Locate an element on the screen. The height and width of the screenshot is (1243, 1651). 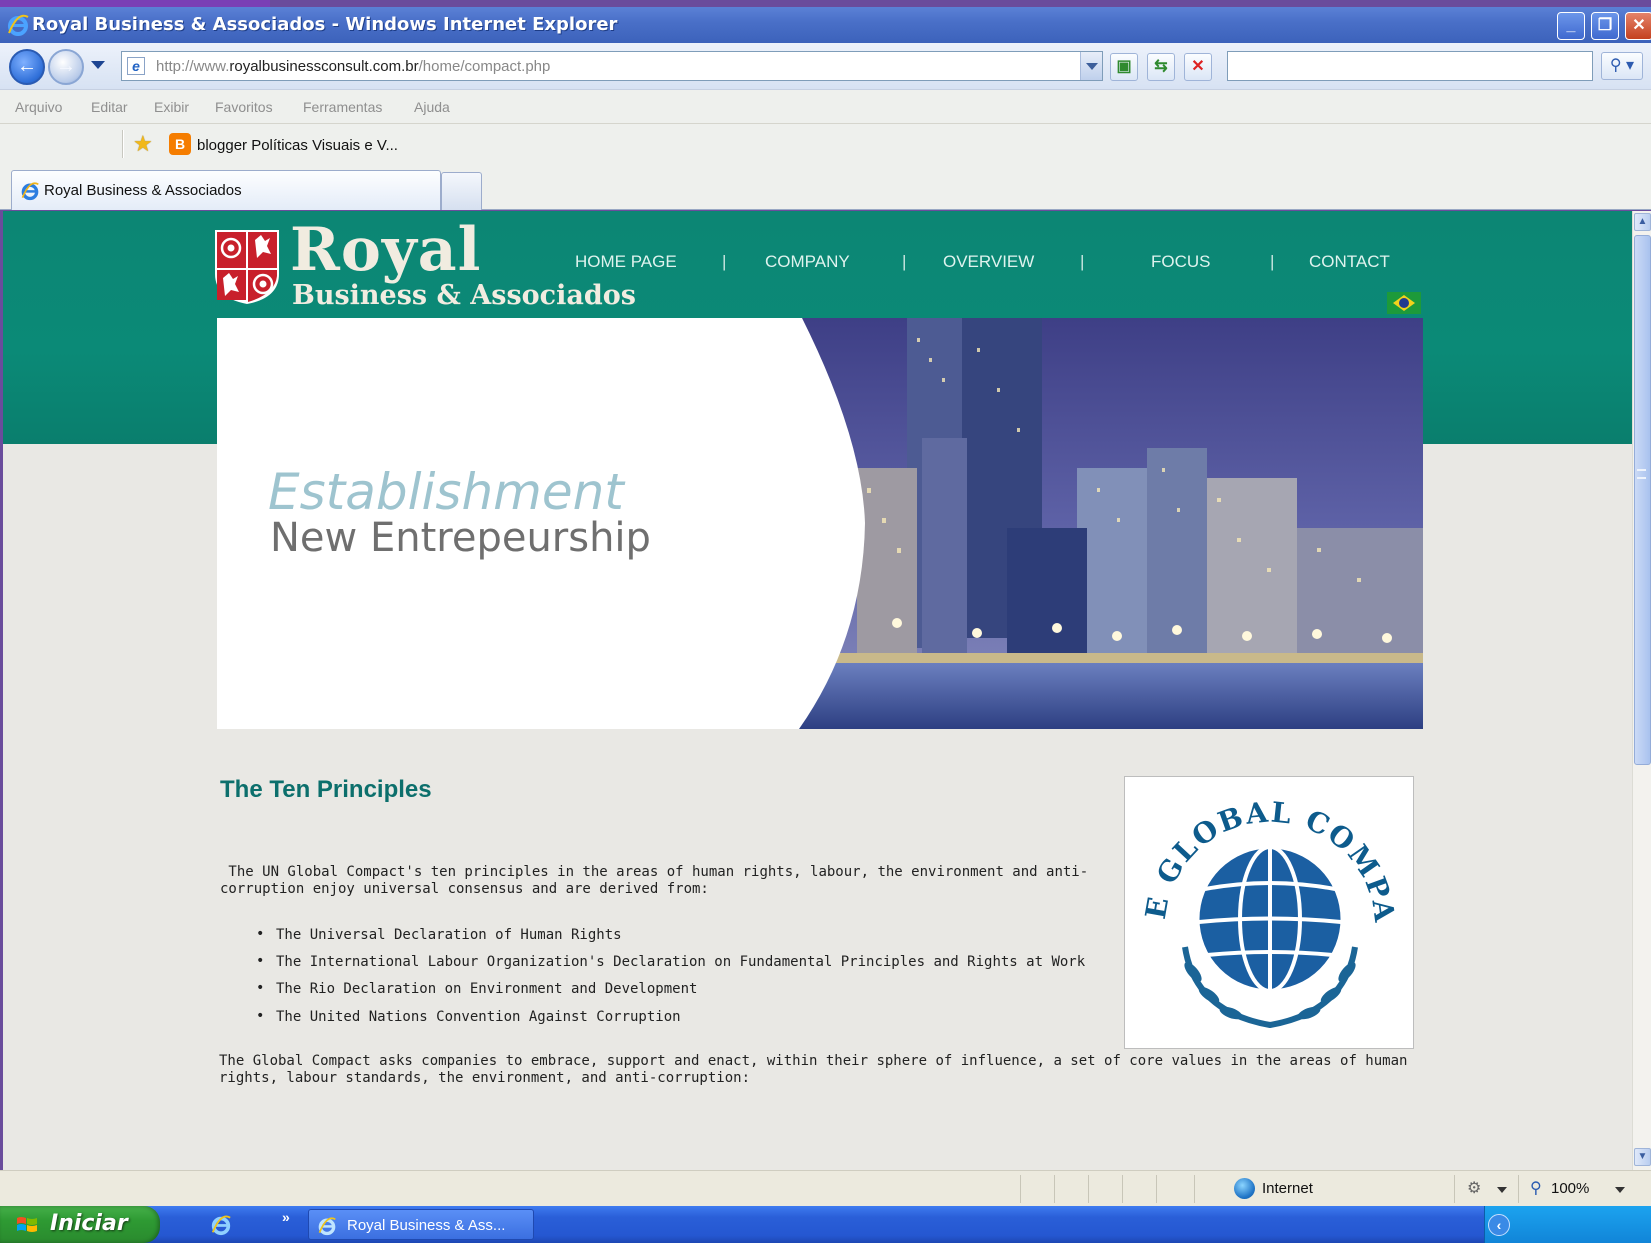
blogger-icon: B is located at coordinates (180, 144).